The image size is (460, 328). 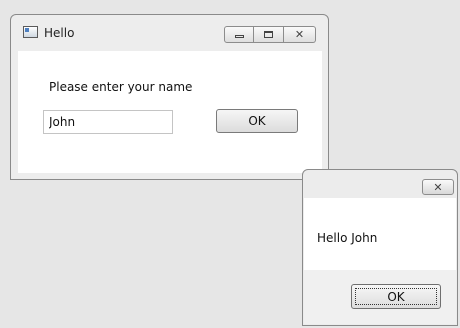 I want to click on minimize-button, so click(x=239, y=34).